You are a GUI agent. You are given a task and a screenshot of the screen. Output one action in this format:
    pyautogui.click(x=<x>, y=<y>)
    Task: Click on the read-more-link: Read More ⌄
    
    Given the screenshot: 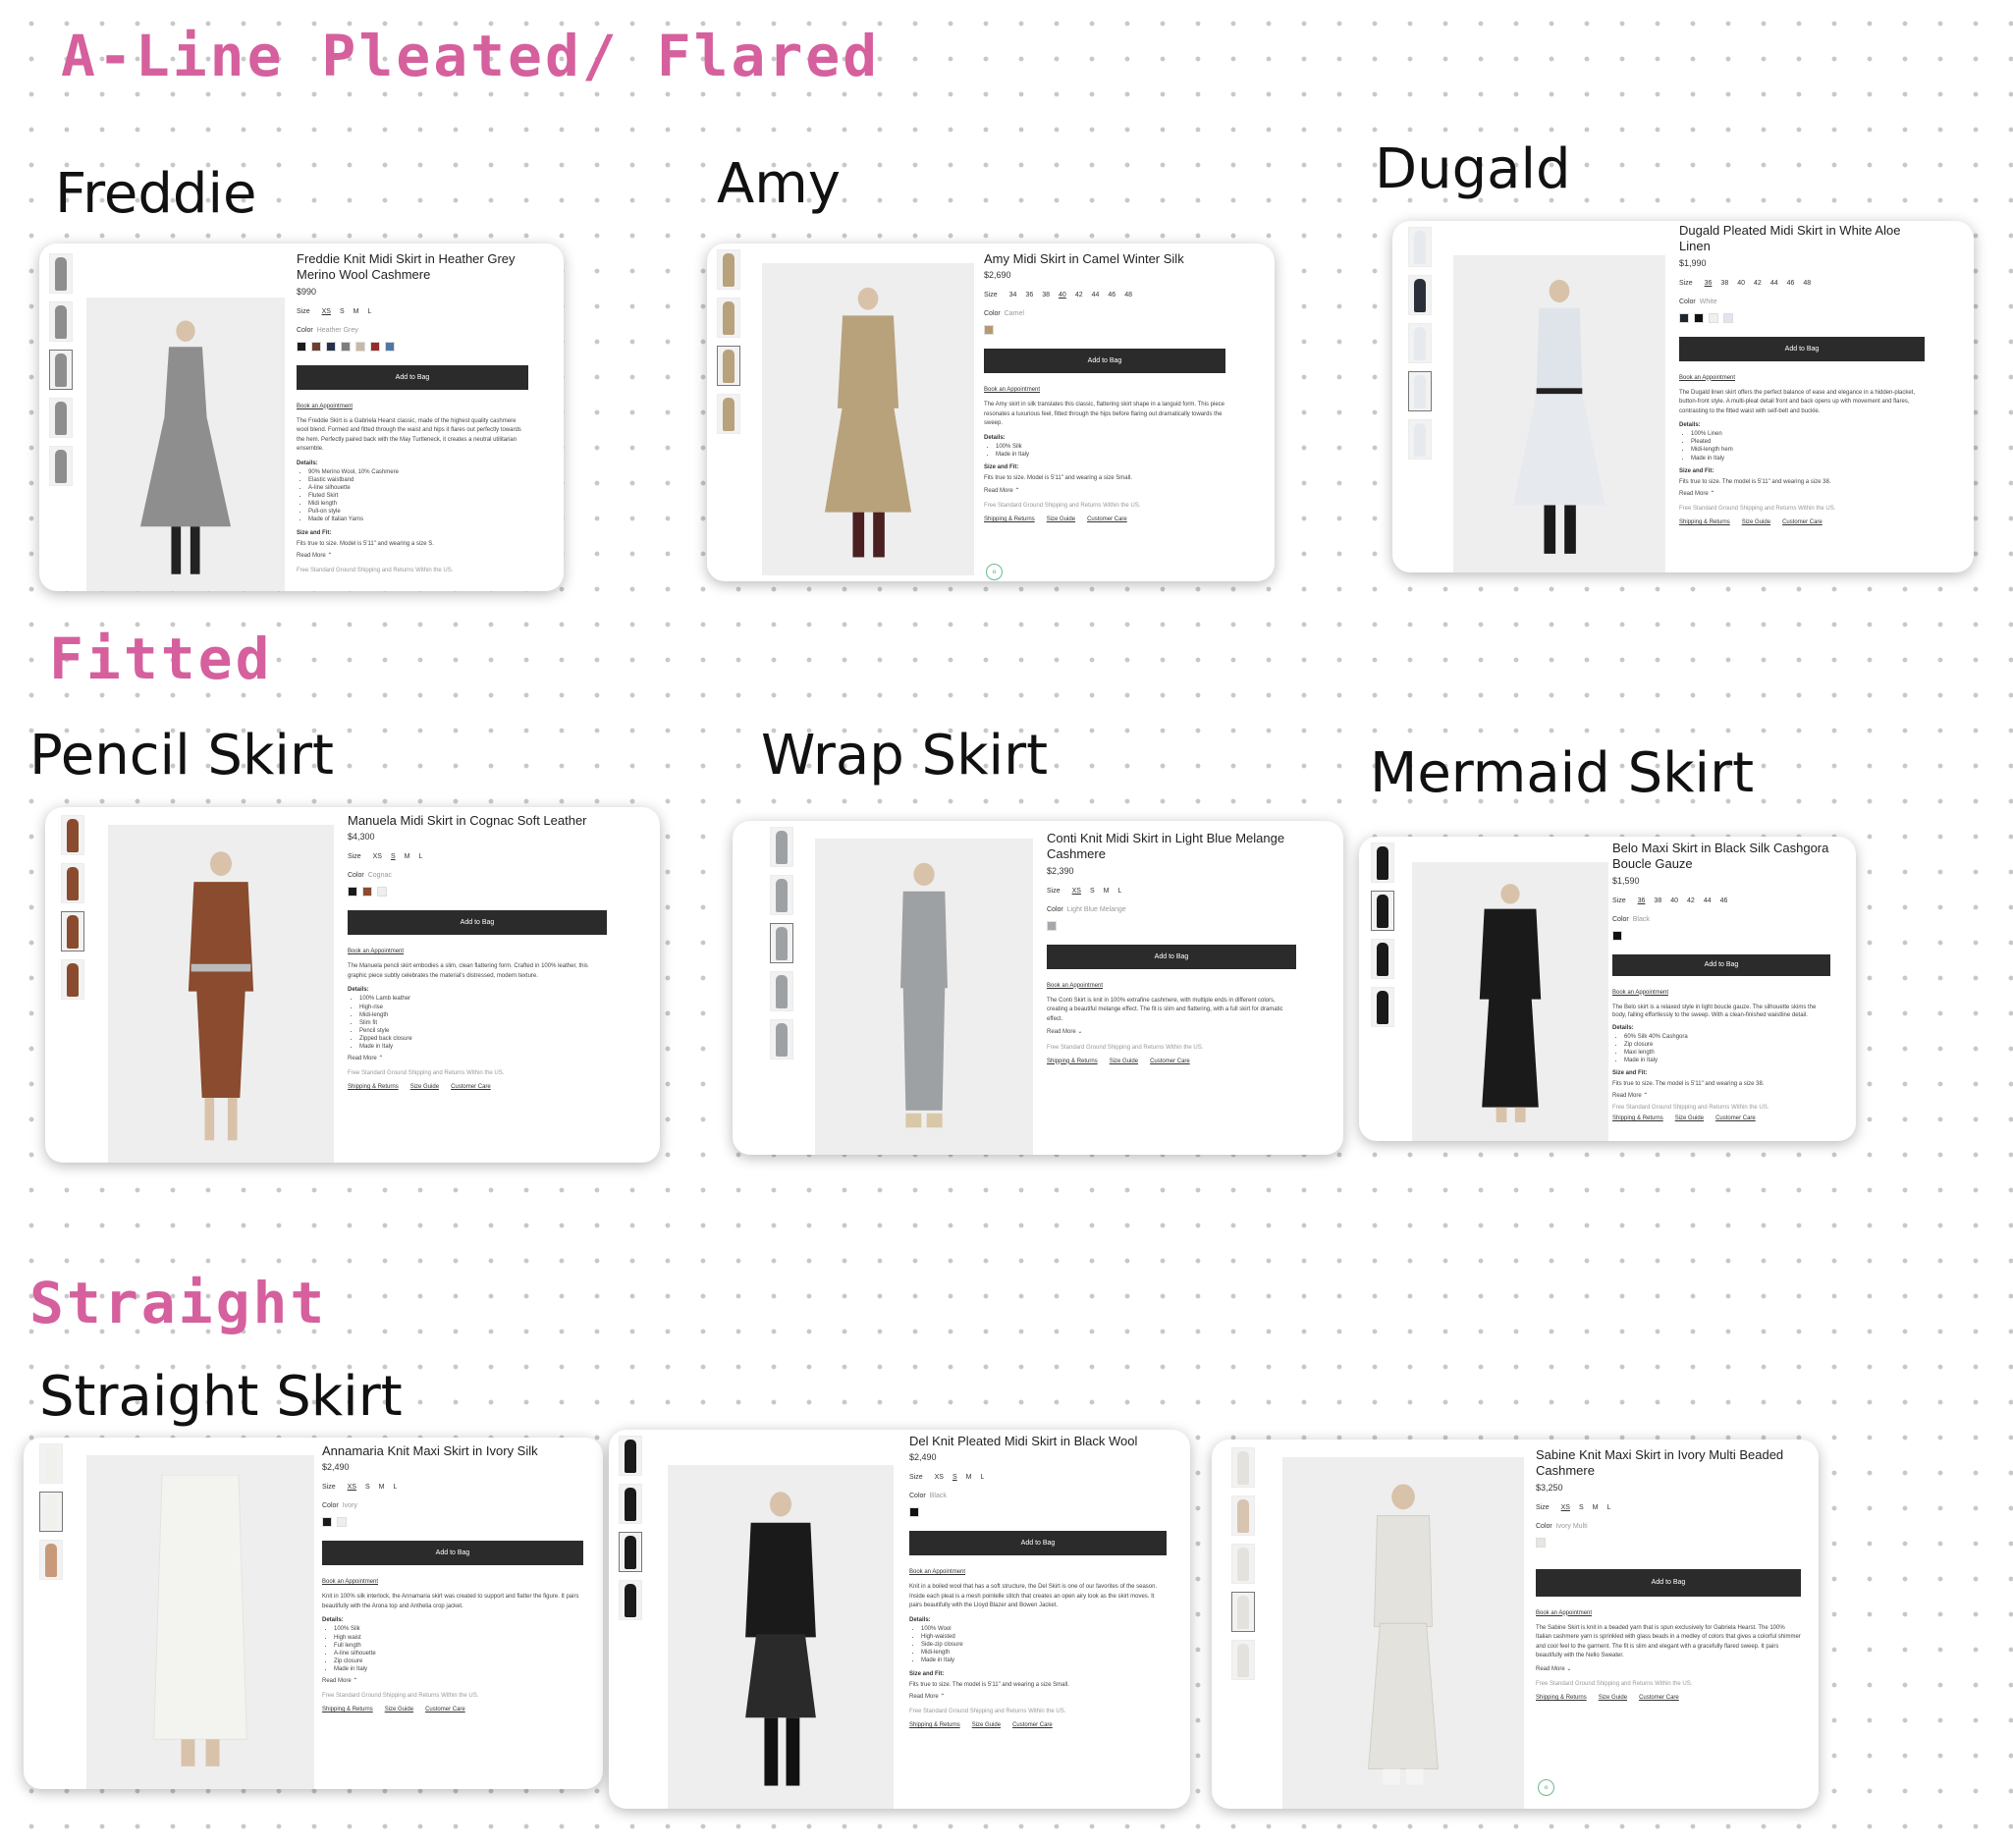 What is the action you would take?
    pyautogui.click(x=1171, y=1032)
    